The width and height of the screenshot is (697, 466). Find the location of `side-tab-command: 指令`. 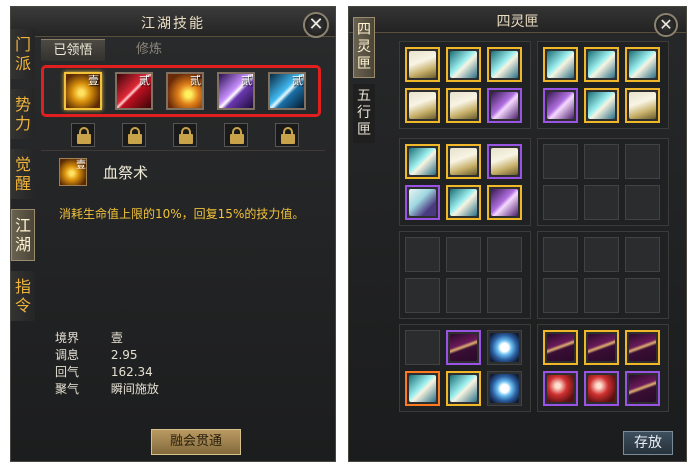

side-tab-command: 指令 is located at coordinates (23, 296).